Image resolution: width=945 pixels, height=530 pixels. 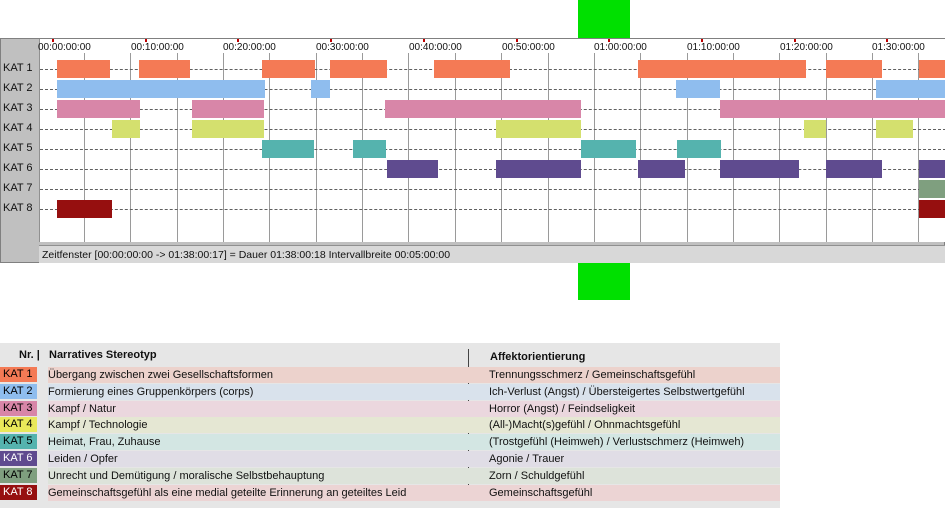 What do you see at coordinates (18, 188) in the screenshot?
I see `category-label-kat-7: KAT 7` at bounding box center [18, 188].